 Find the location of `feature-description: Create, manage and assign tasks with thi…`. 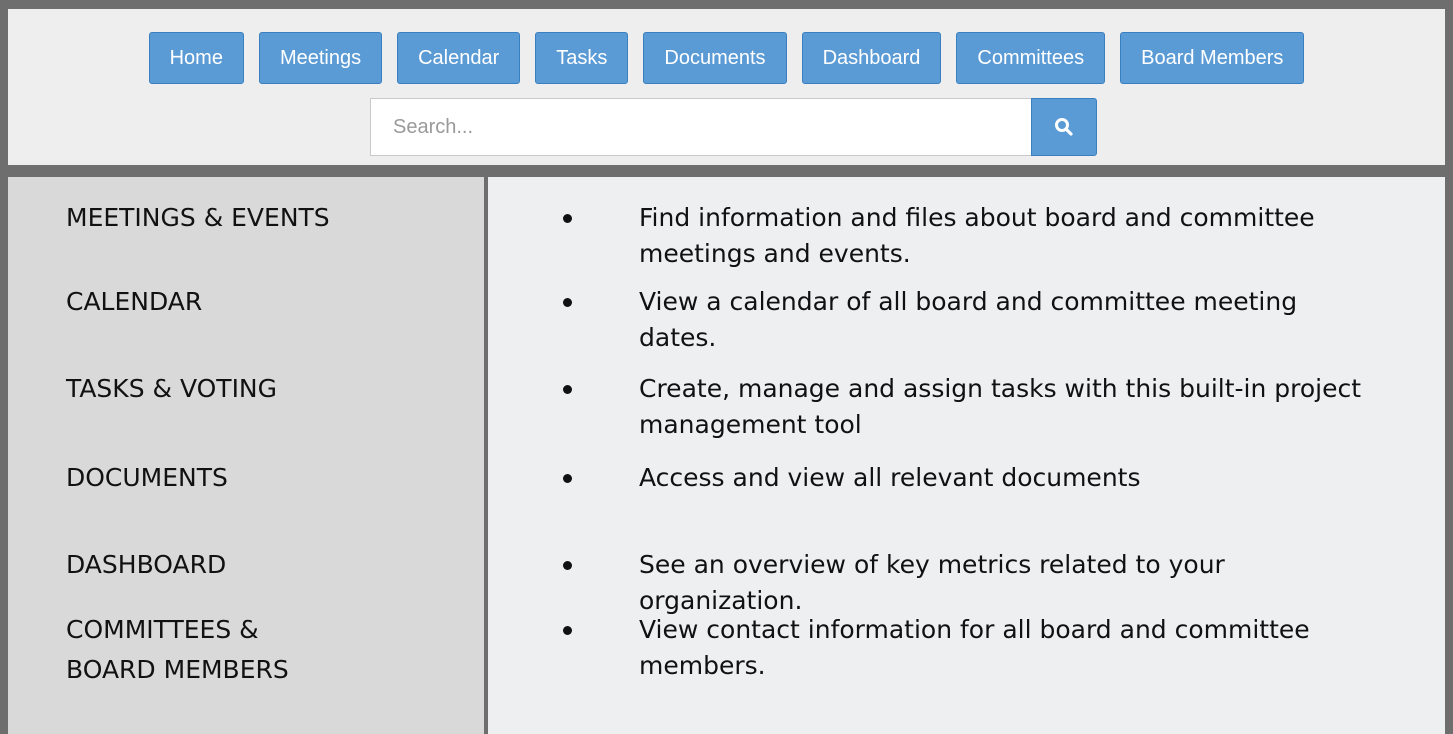

feature-description: Create, manage and assign tasks with thi… is located at coordinates (963, 407).